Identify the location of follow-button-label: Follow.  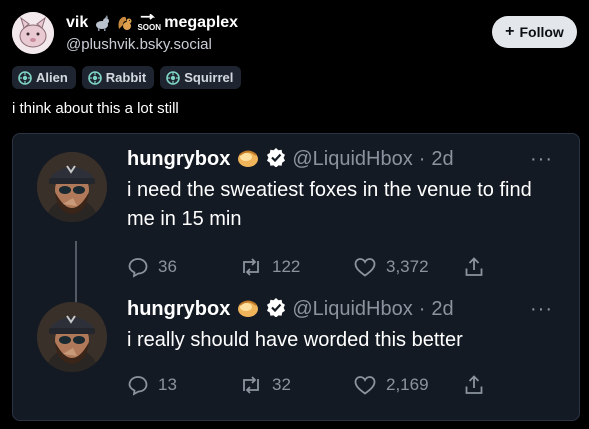
(541, 32).